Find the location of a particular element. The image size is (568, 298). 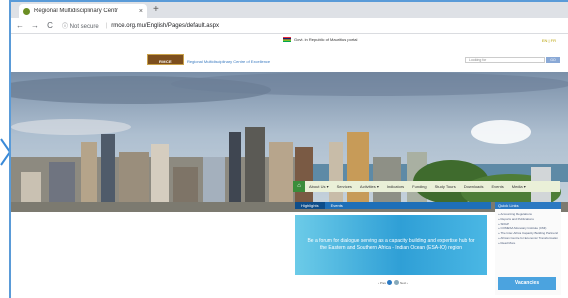

language-switch: EN | FR is located at coordinates (549, 40).